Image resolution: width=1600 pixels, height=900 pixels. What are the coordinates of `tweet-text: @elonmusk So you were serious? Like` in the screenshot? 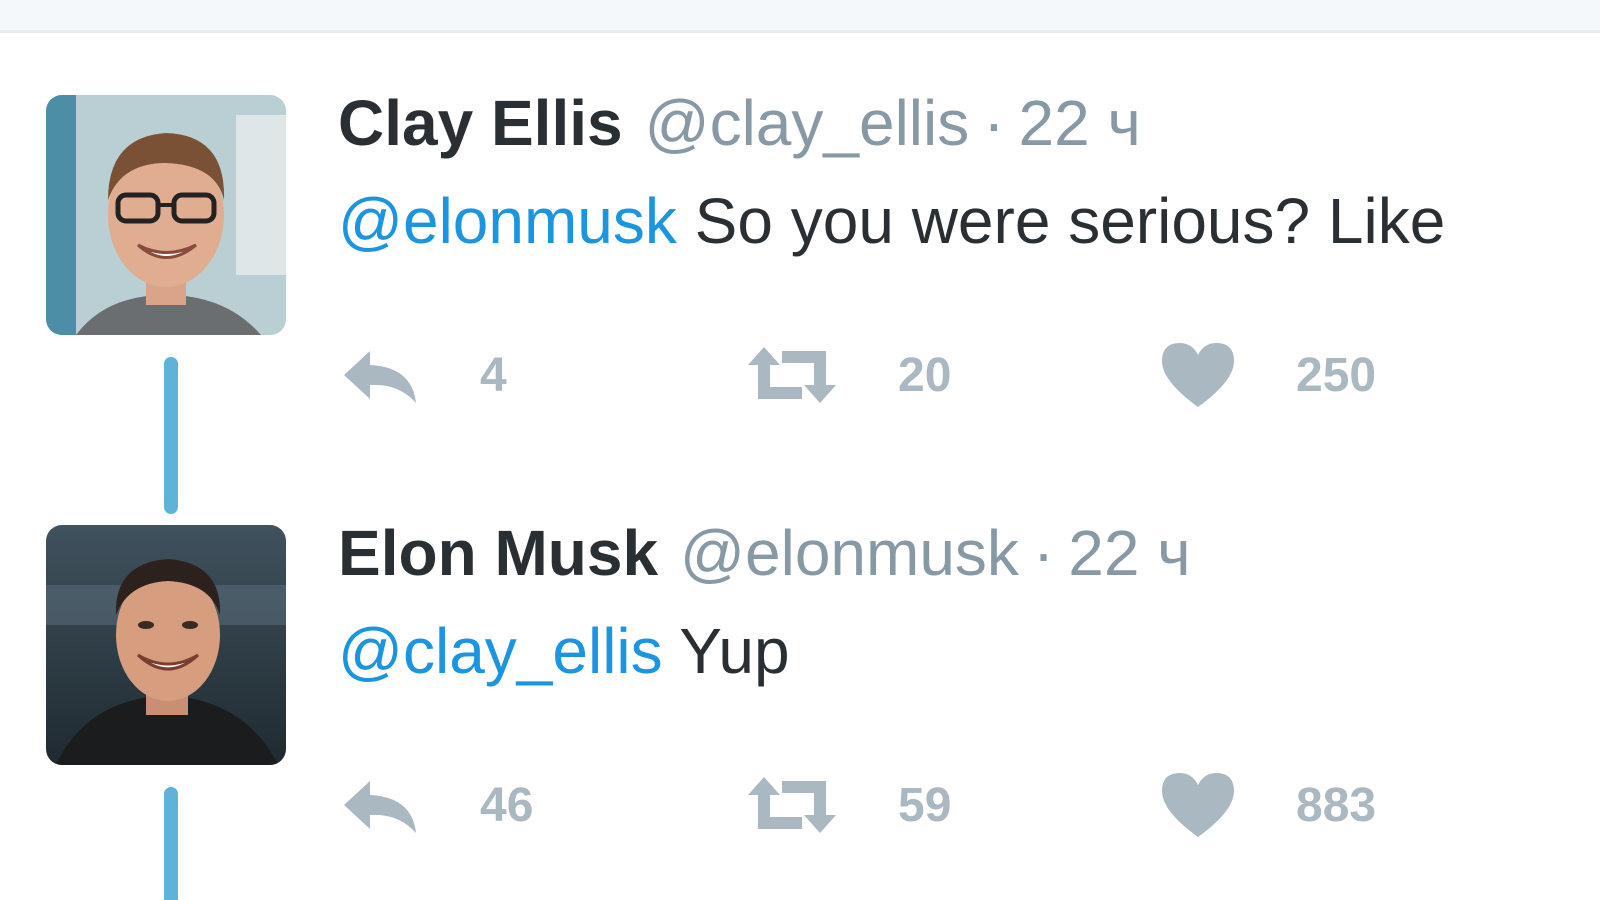 It's located at (891, 221).